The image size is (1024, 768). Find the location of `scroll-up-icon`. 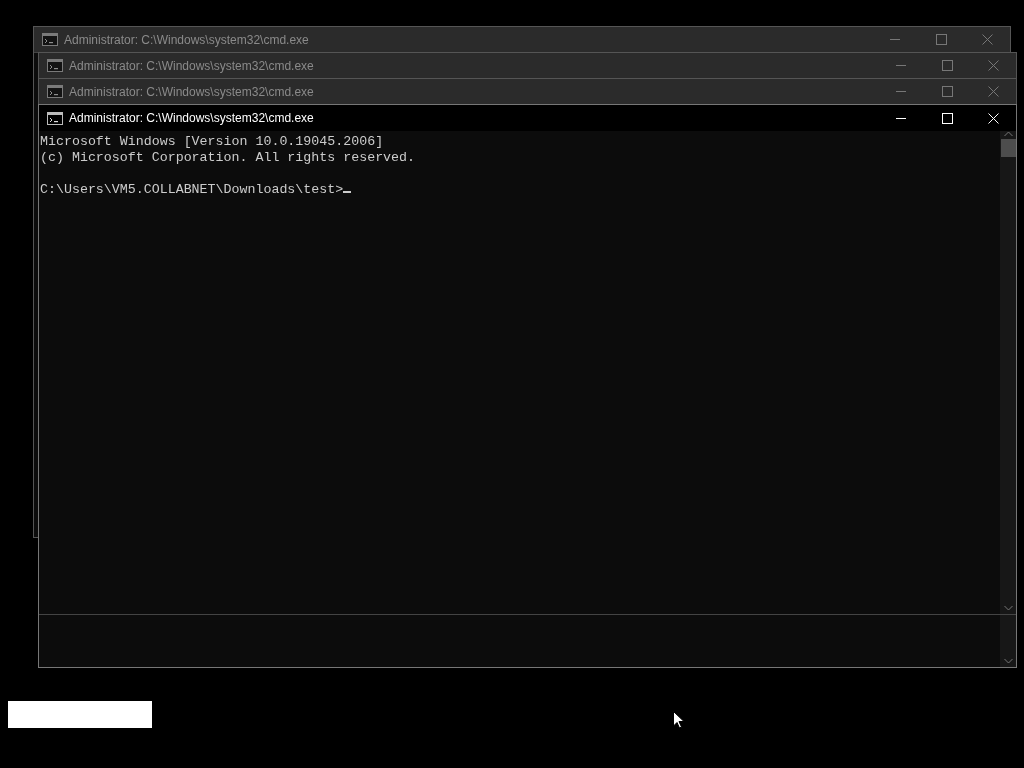

scroll-up-icon is located at coordinates (1008, 134).